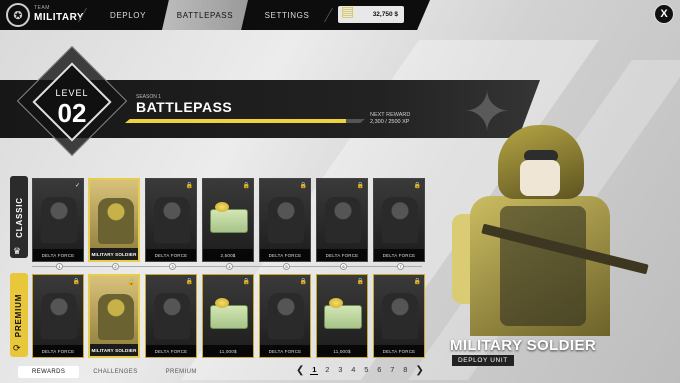  I want to click on tab-premium: PREMIUM, so click(181, 372).